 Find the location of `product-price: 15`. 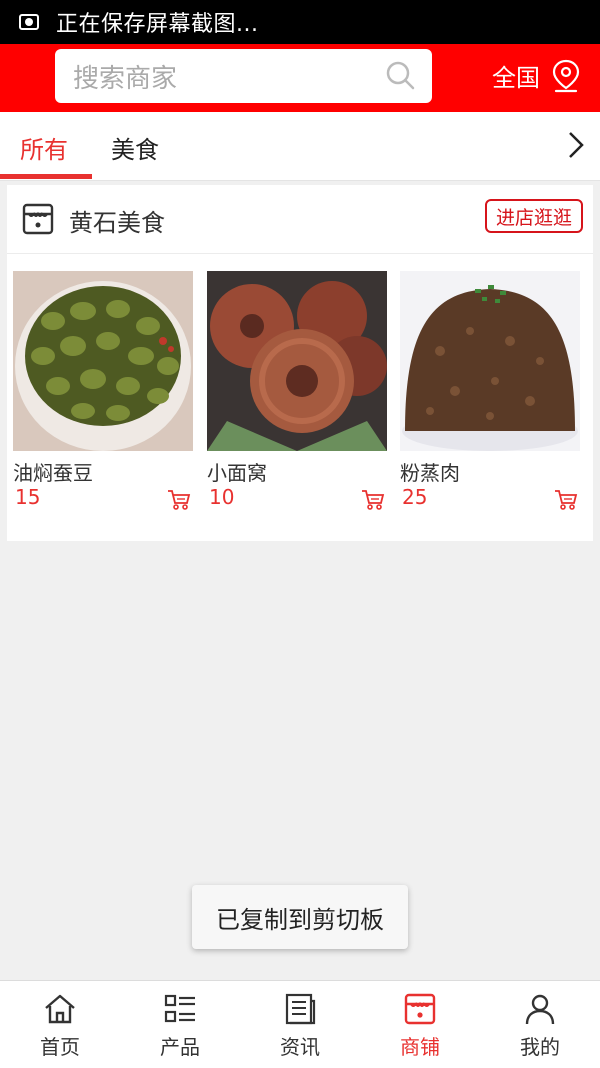

product-price: 15 is located at coordinates (28, 497).